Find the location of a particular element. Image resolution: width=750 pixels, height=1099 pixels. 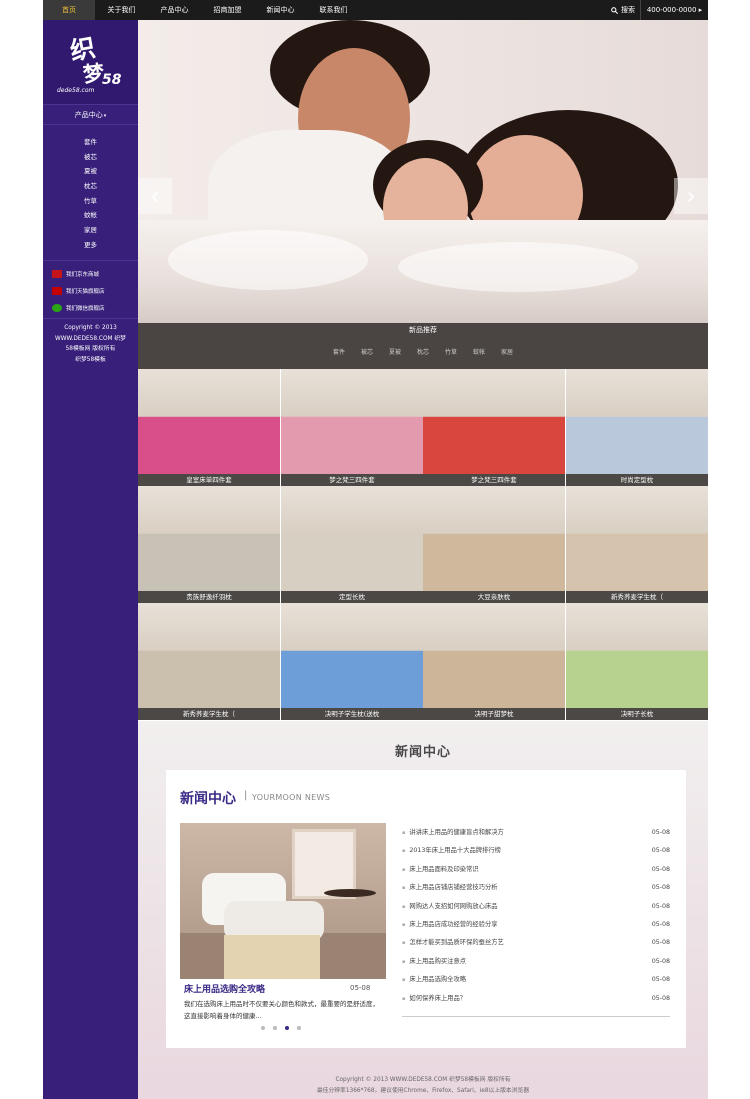

divider is located at coordinates (90, 124).